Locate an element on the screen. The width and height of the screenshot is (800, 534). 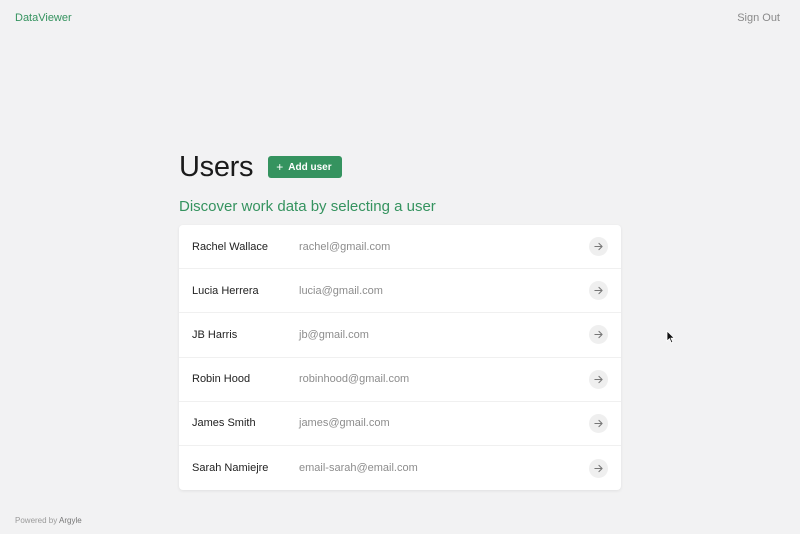
user-row: Rachel Wallace rachel@gmail.com is located at coordinates (400, 247).